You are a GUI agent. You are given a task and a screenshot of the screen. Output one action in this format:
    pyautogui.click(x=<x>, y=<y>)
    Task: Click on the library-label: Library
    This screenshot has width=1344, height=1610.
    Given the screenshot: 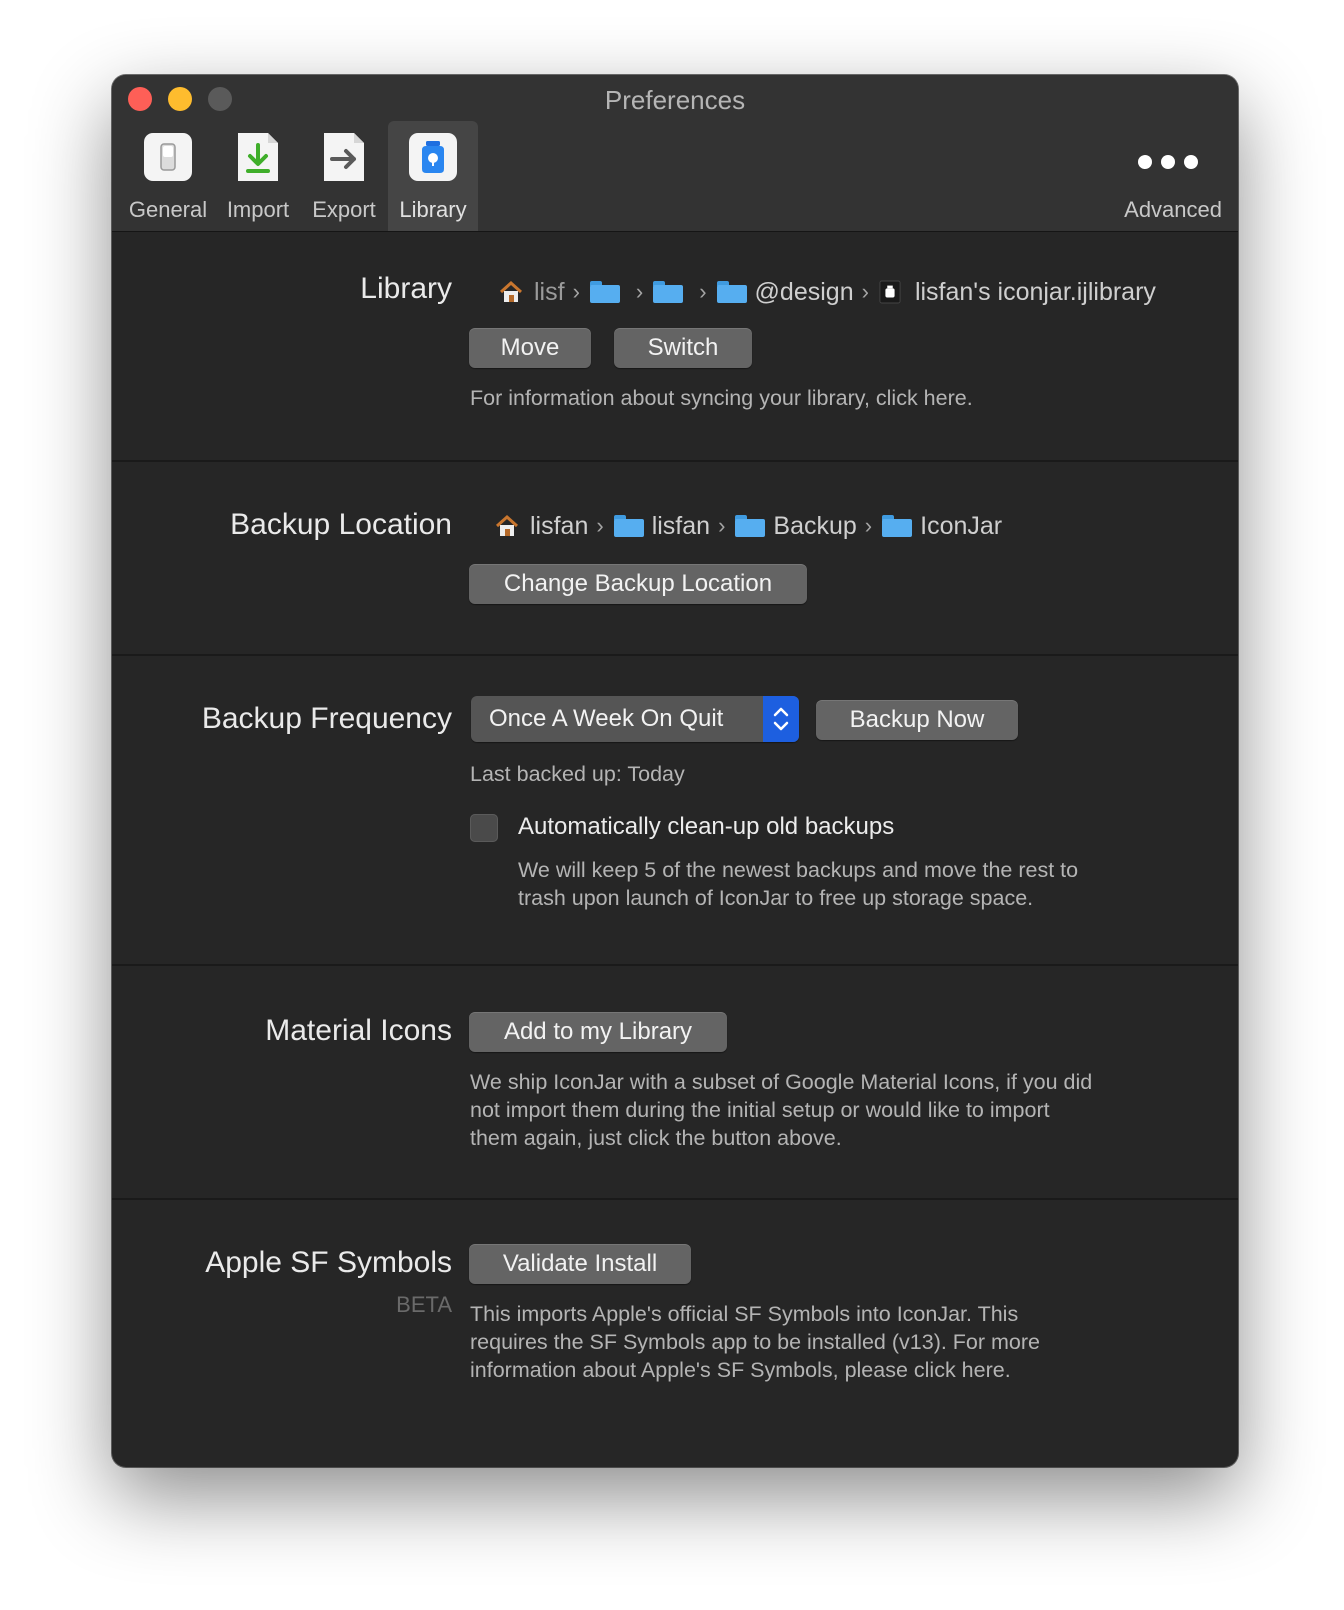 What is the action you would take?
    pyautogui.click(x=406, y=288)
    